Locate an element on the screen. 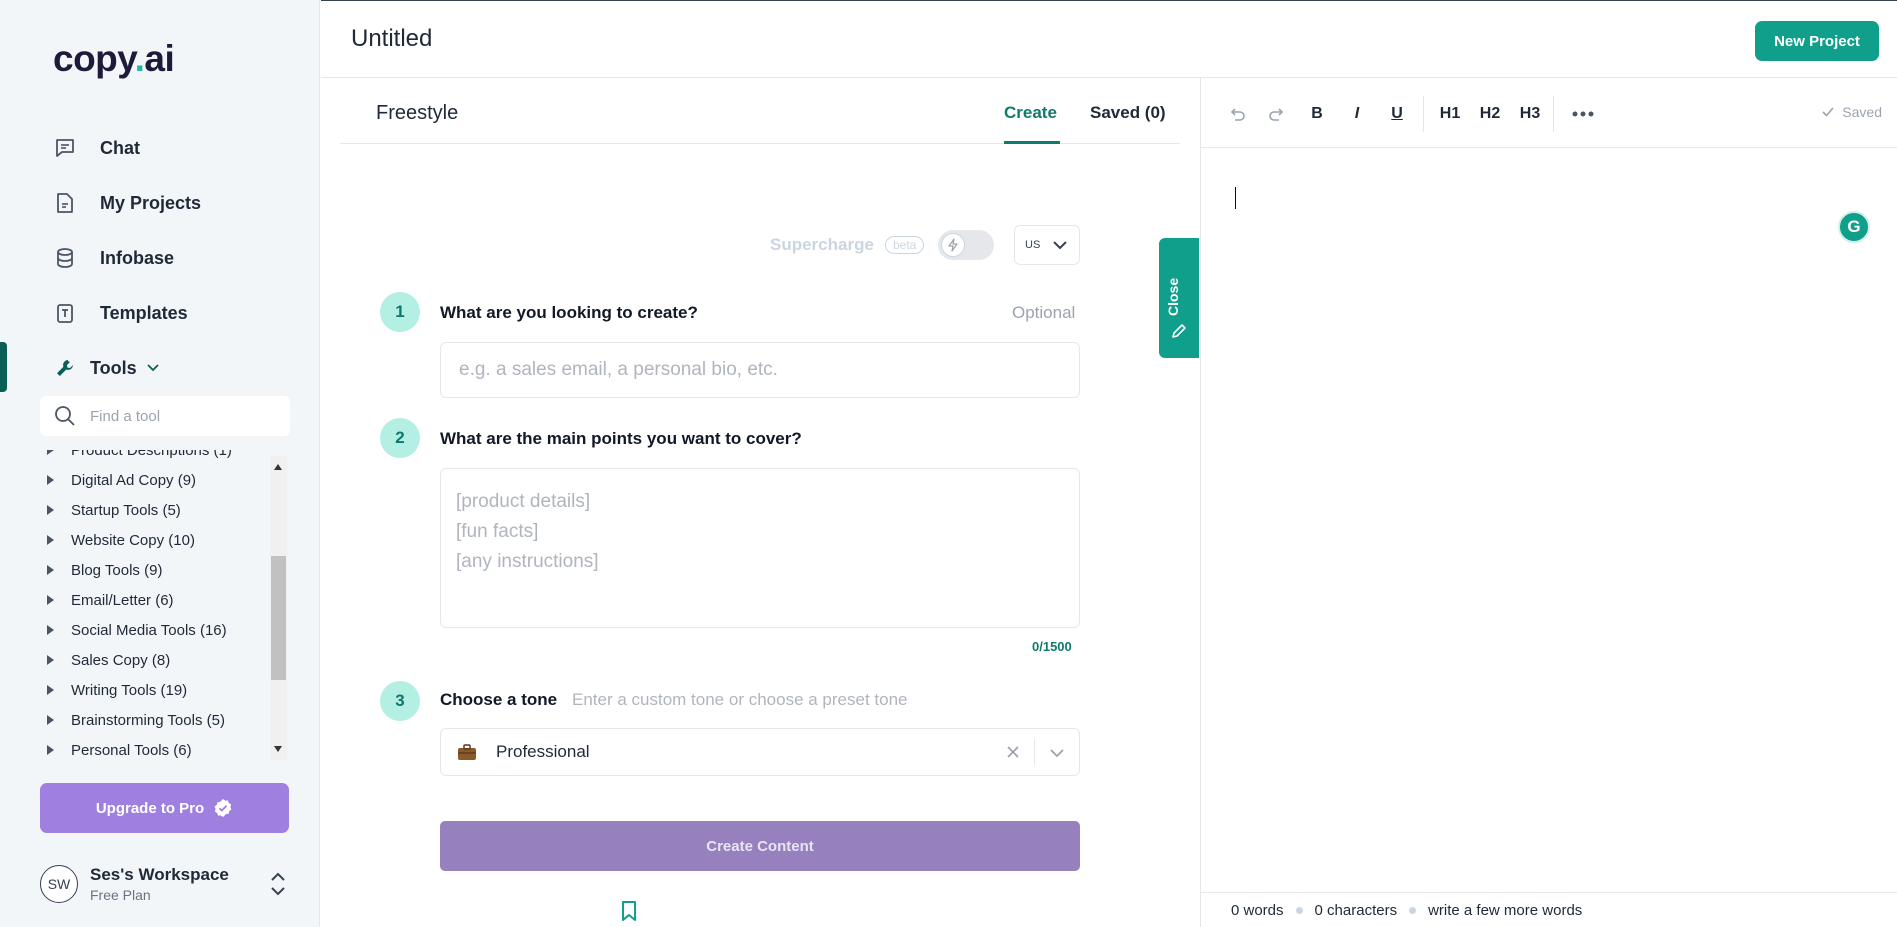  undo-icon is located at coordinates (1237, 114).